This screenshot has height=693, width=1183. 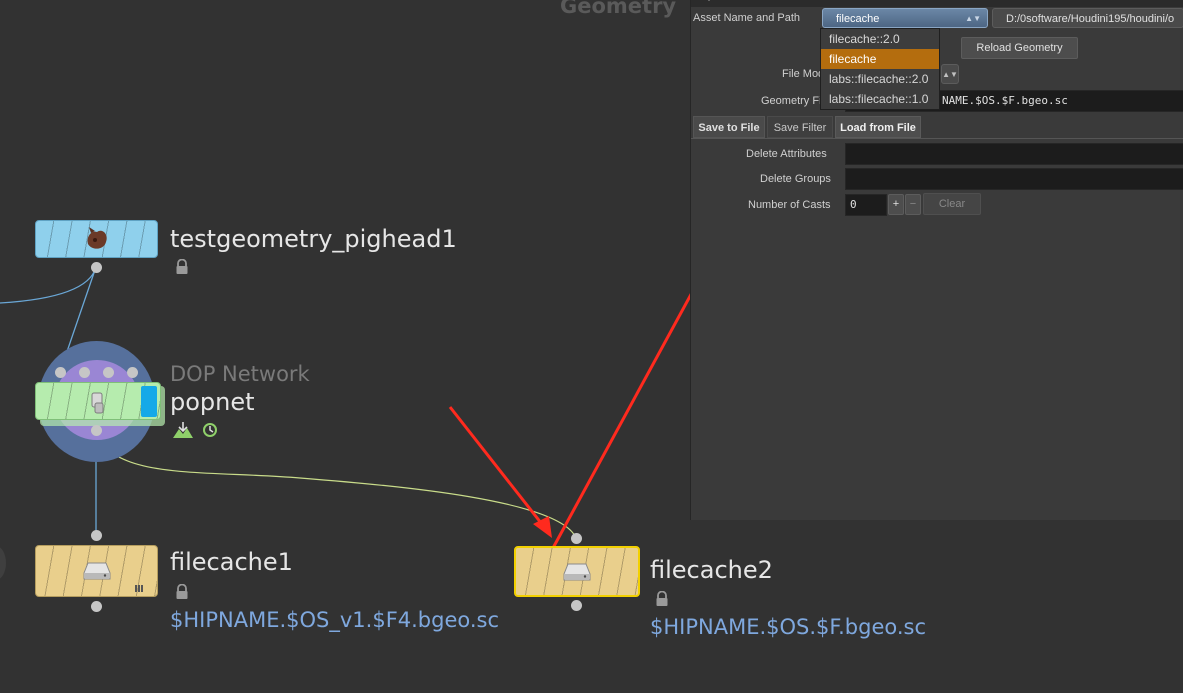 I want to click on increment-button: +, so click(x=896, y=204).